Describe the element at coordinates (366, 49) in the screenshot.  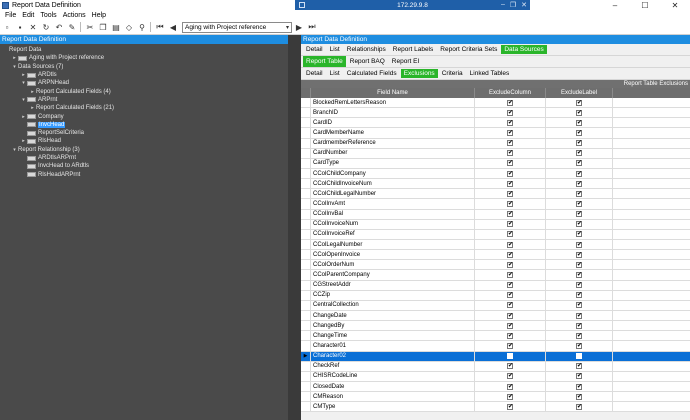
I see `tab-relationships: Relationships` at that location.